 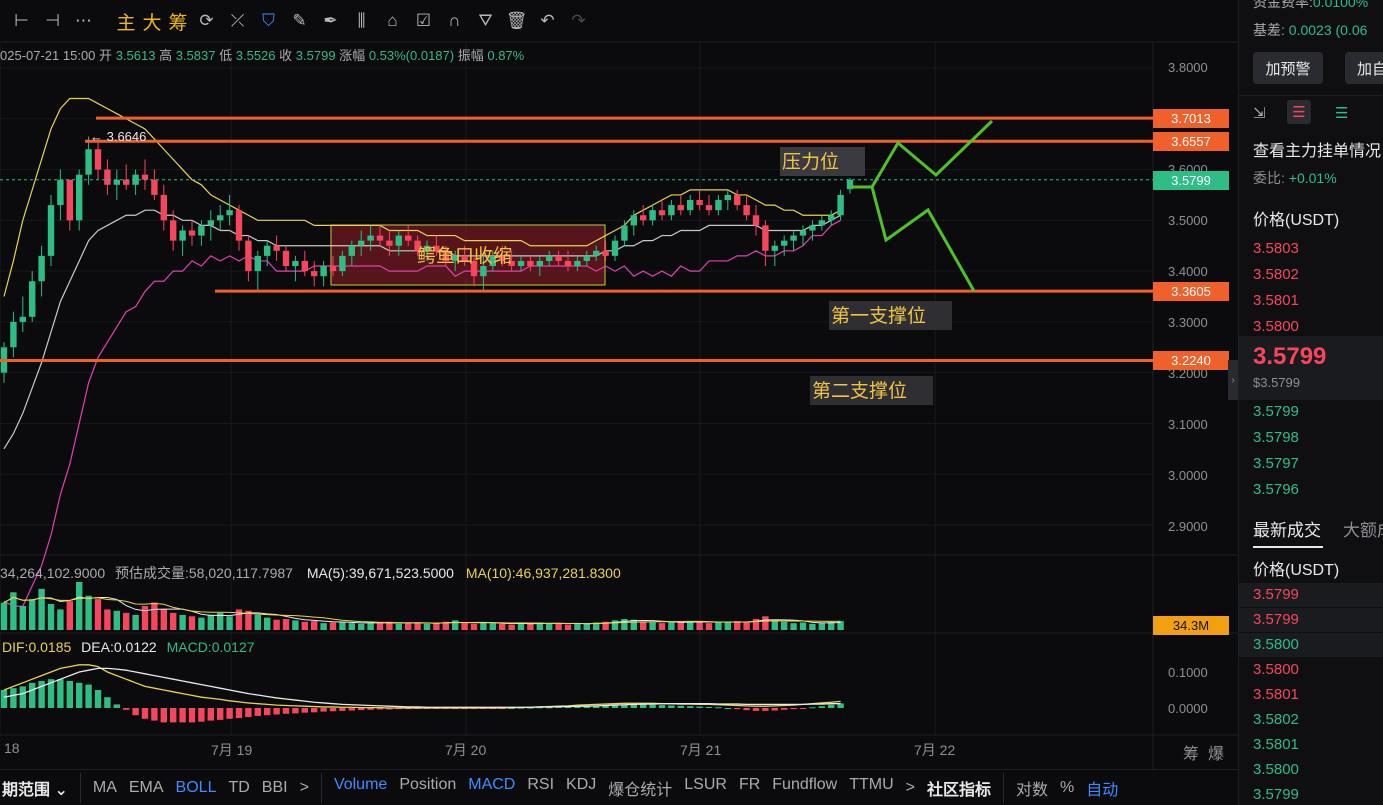 I want to click on sub-indicator-9: TTMU, so click(x=871, y=788).